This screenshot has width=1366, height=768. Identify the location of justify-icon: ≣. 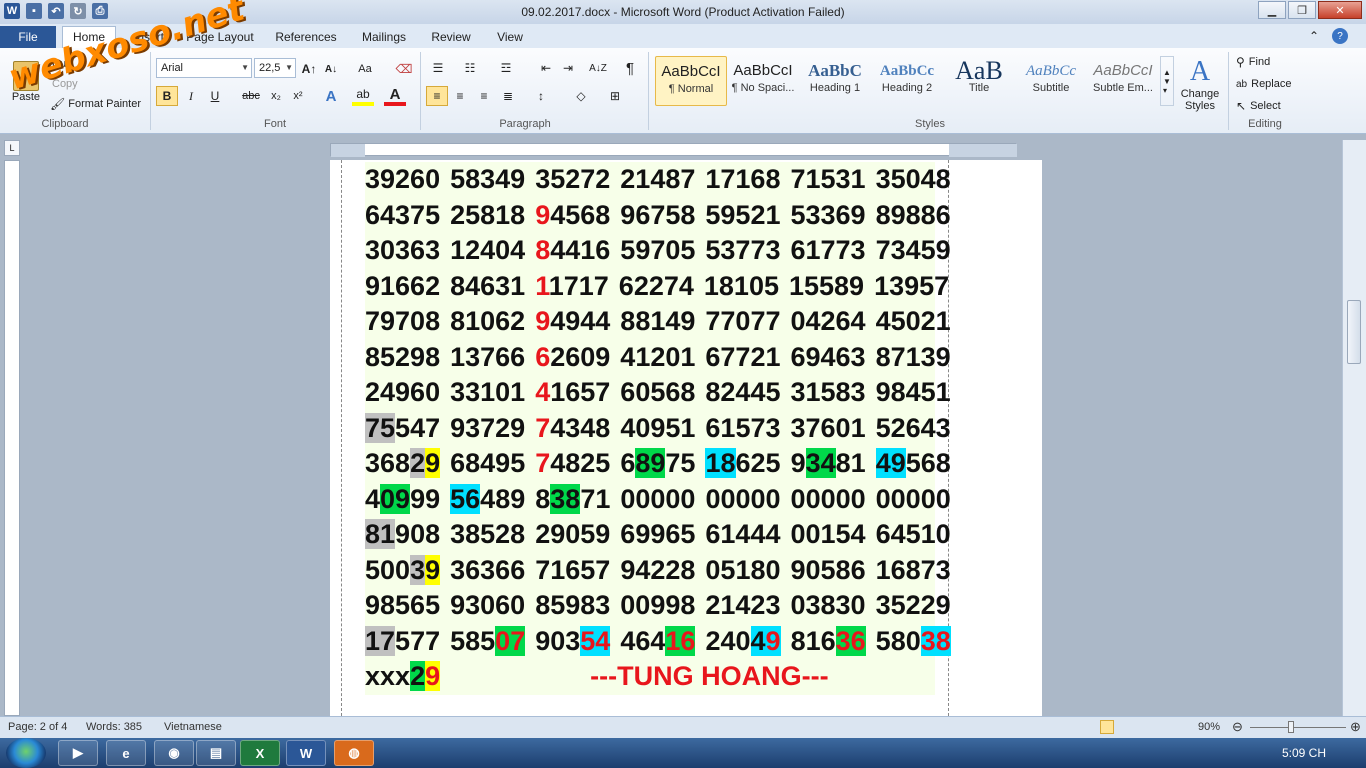
(508, 96).